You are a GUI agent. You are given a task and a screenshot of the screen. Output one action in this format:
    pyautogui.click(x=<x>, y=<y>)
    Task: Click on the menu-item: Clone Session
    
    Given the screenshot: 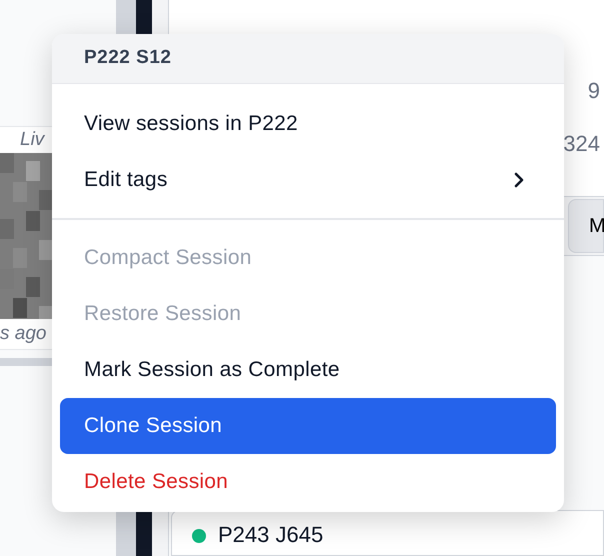 What is the action you would take?
    pyautogui.click(x=308, y=426)
    